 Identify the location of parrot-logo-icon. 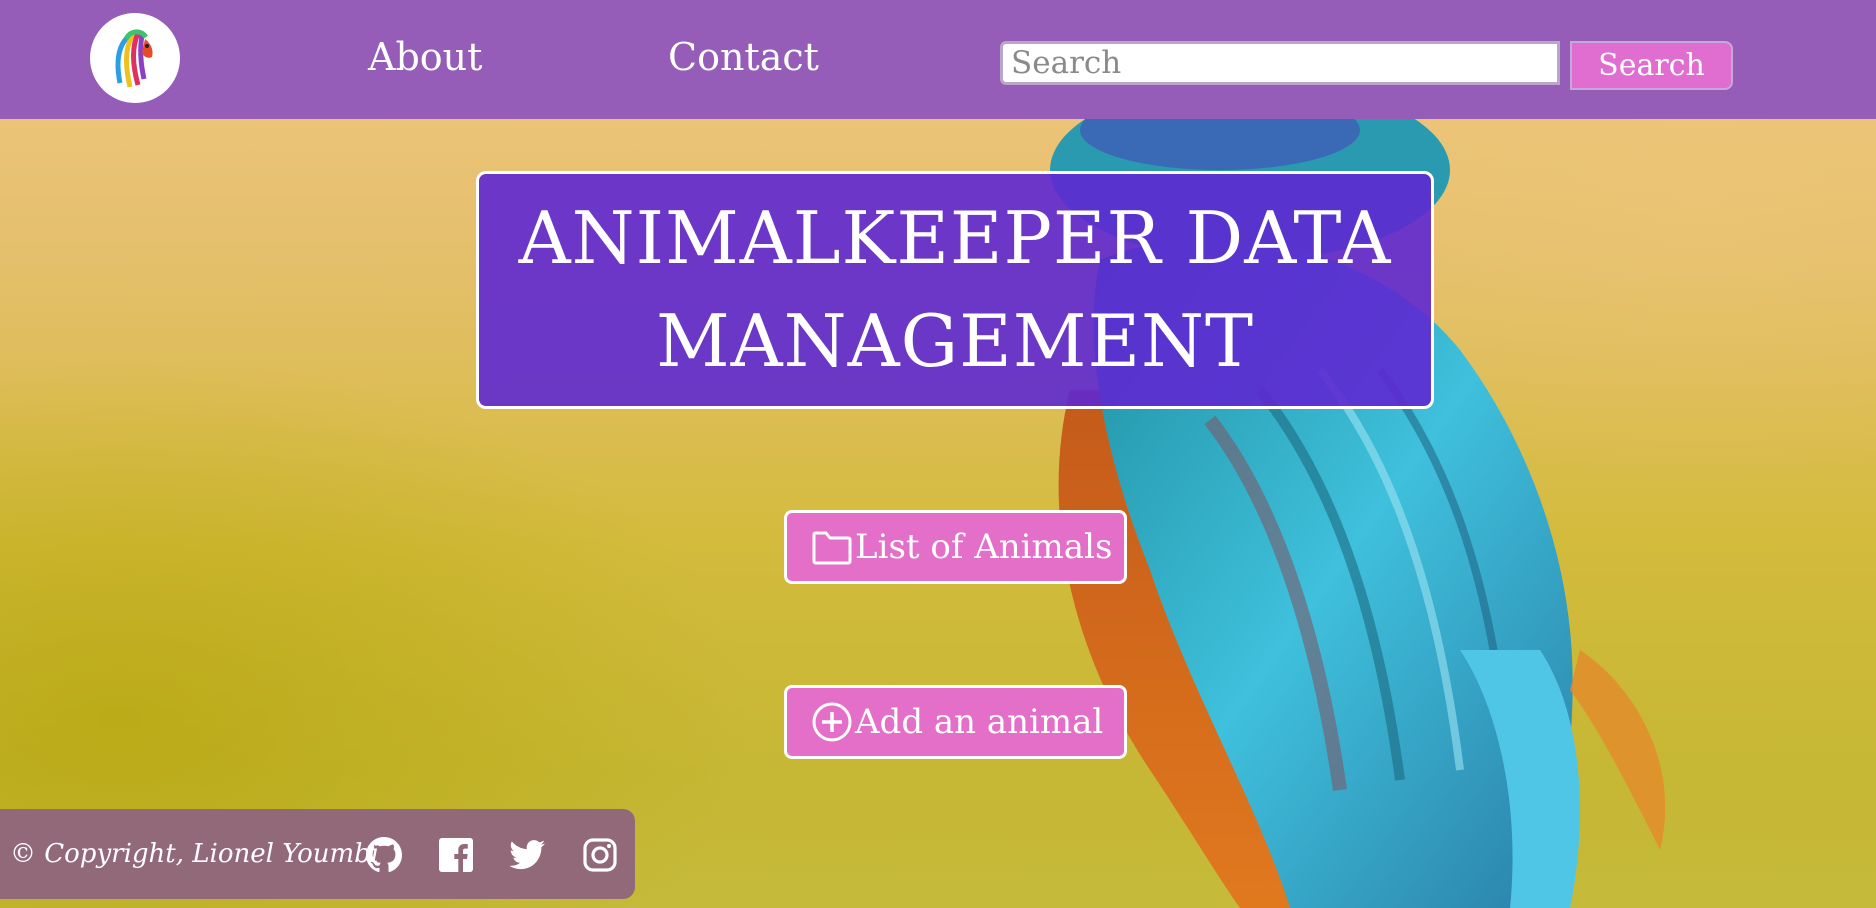
(134, 58).